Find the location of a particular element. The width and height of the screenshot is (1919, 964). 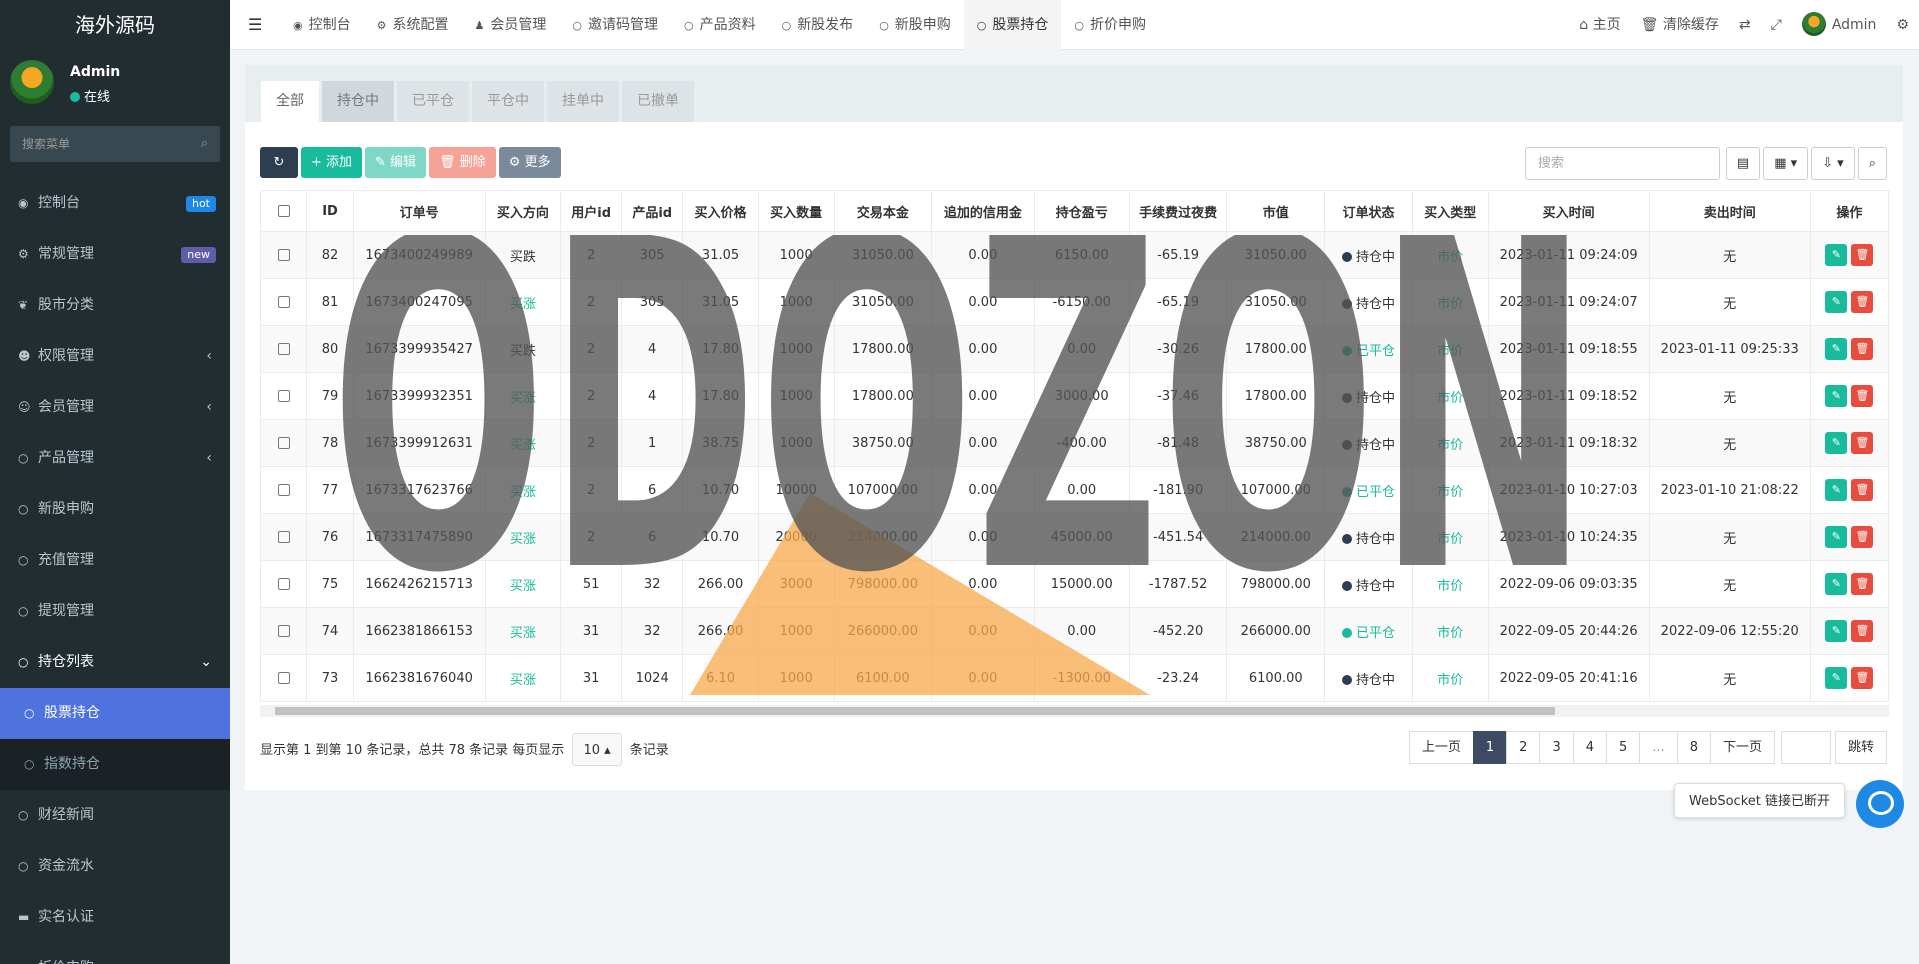

top-tab: ◉ 控制台 is located at coordinates (322, 25).